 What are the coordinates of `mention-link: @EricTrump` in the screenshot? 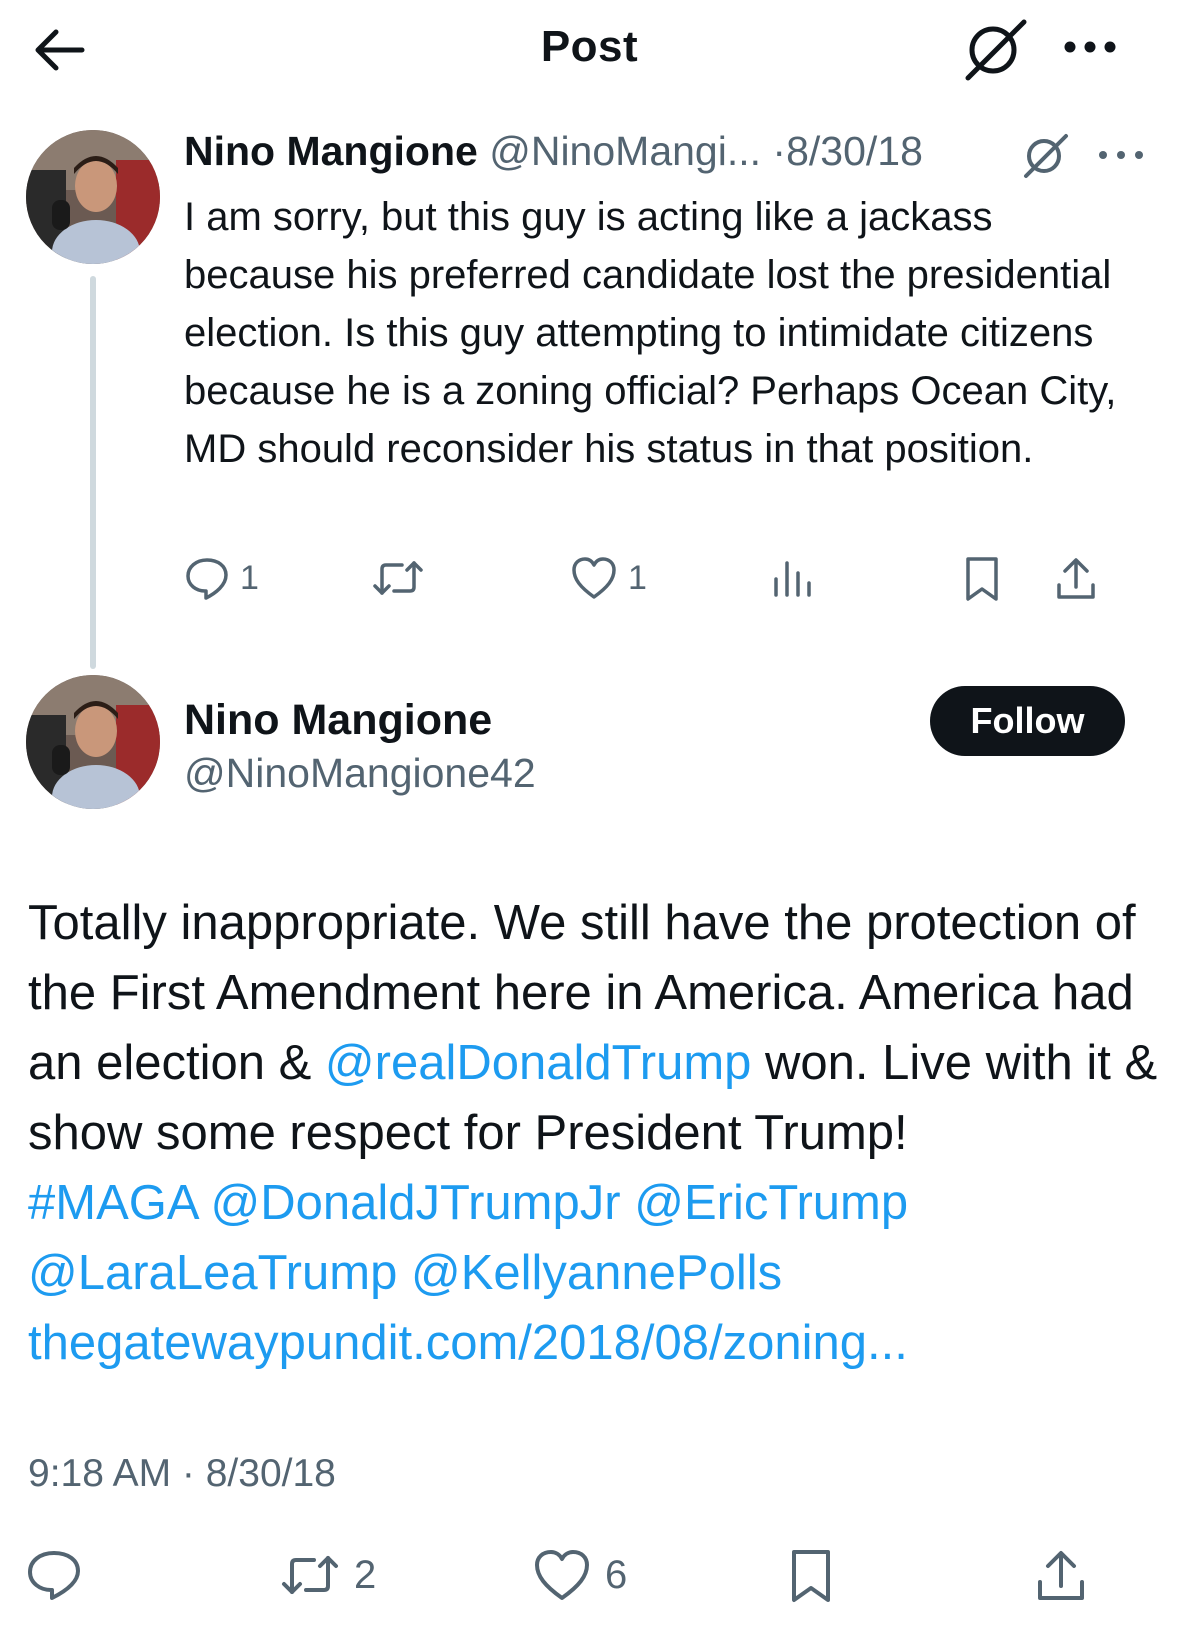 It's located at (771, 1203).